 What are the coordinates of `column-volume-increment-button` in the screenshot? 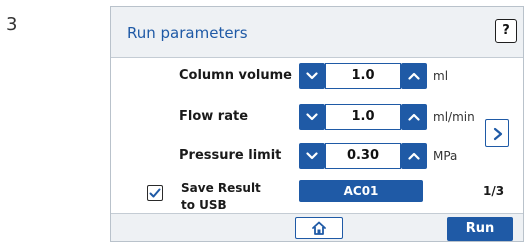 It's located at (414, 76).